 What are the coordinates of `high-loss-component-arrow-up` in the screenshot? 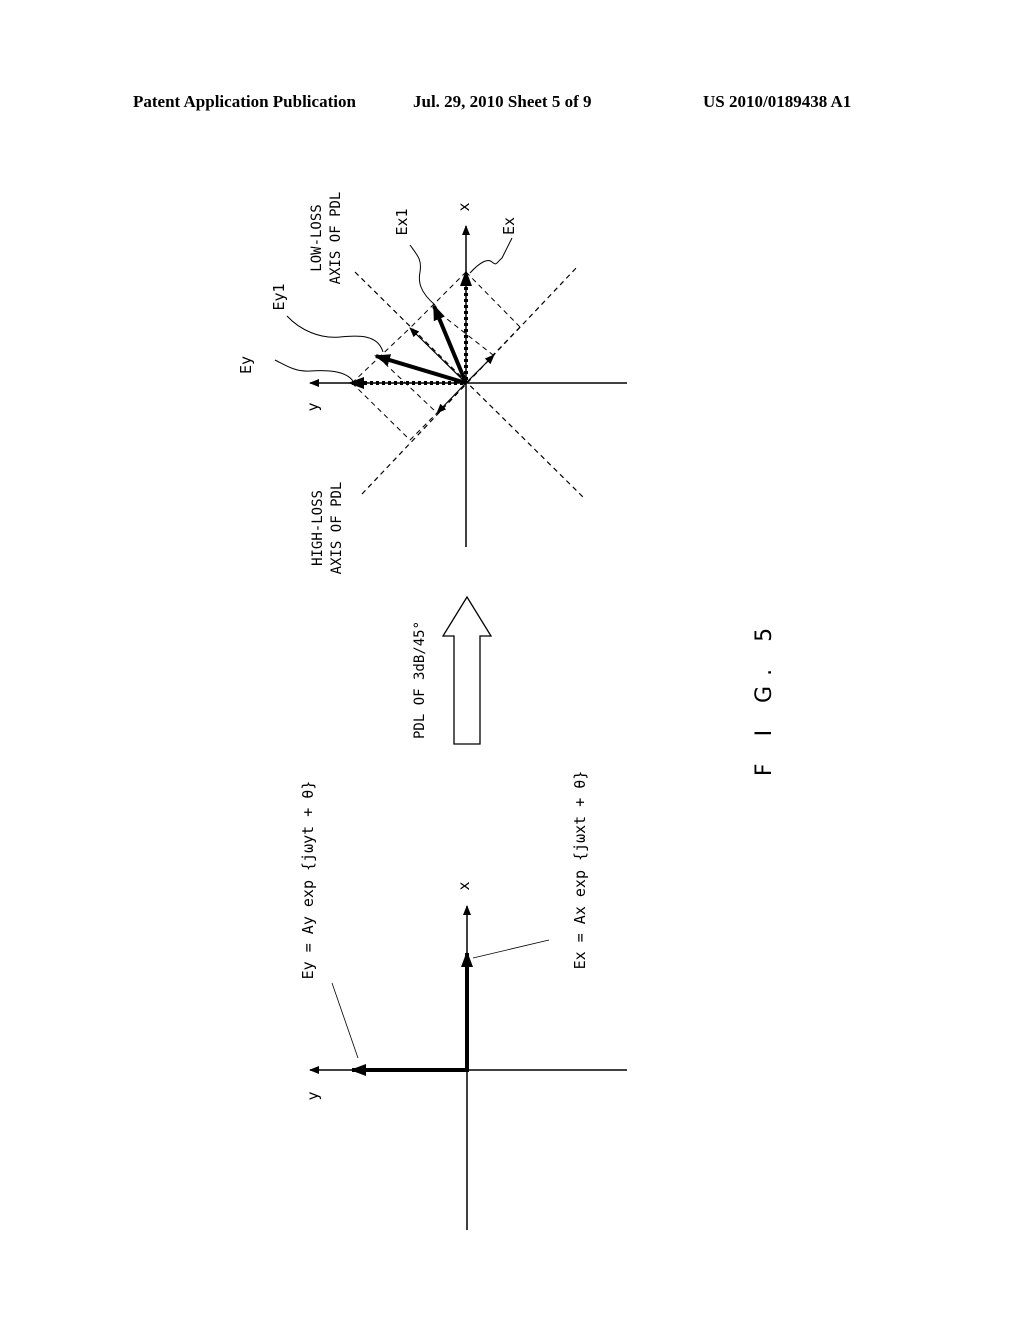 It's located at (480, 369).